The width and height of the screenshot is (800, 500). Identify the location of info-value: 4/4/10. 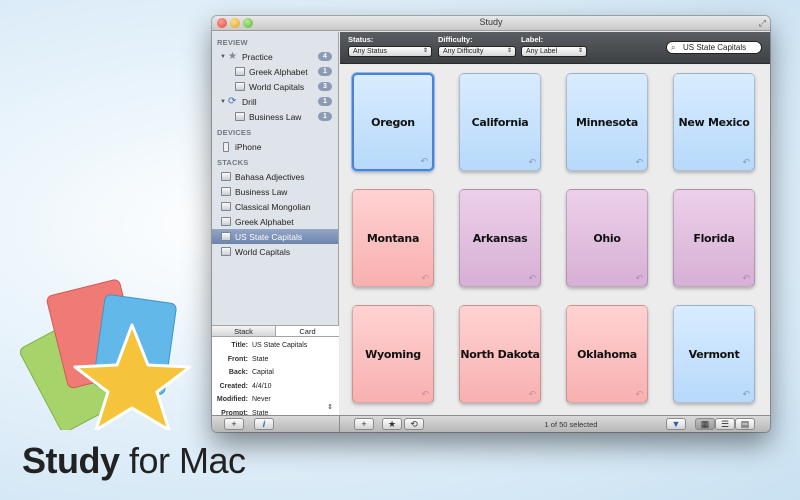
(262, 386).